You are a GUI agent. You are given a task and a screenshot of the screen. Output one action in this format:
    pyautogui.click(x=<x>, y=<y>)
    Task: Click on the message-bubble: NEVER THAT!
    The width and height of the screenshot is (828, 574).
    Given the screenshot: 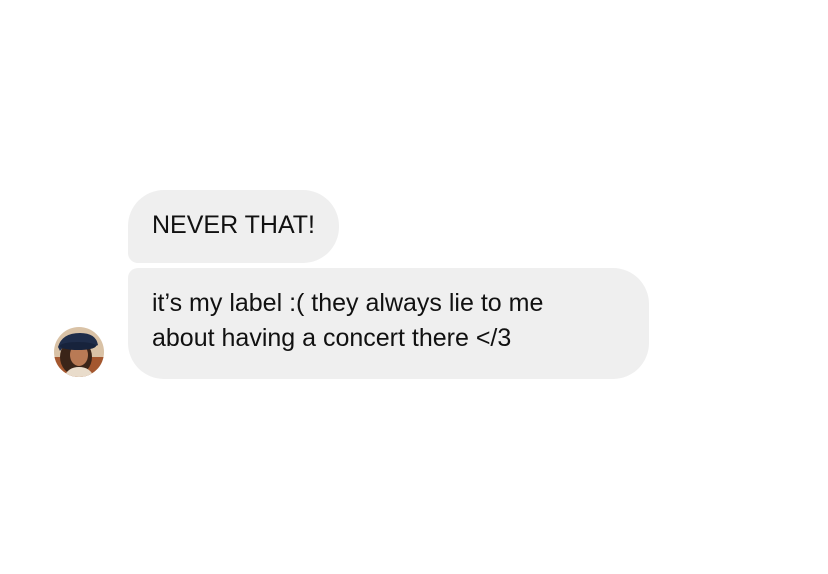 What is the action you would take?
    pyautogui.click(x=233, y=226)
    